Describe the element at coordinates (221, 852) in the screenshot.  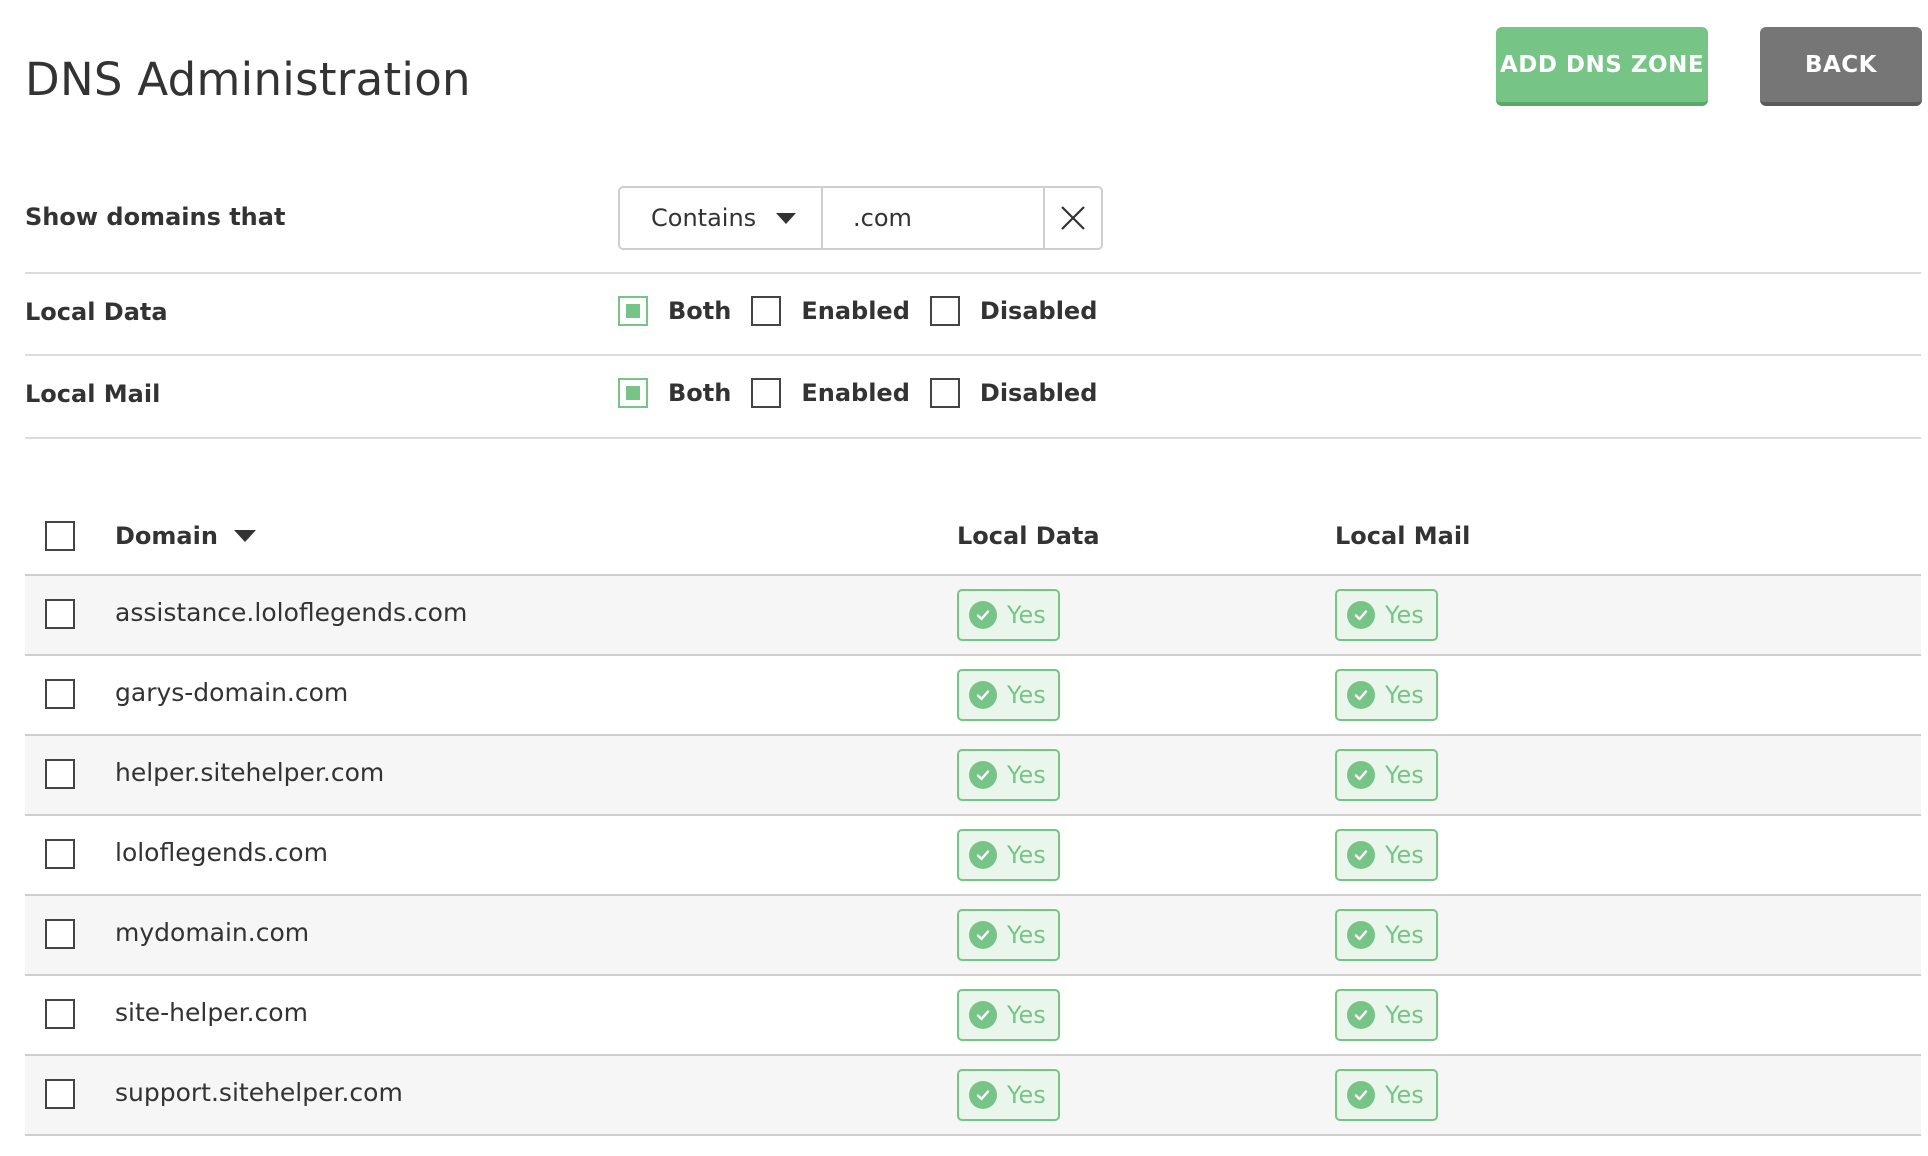
I see `domain-name: loloflegends.com` at that location.